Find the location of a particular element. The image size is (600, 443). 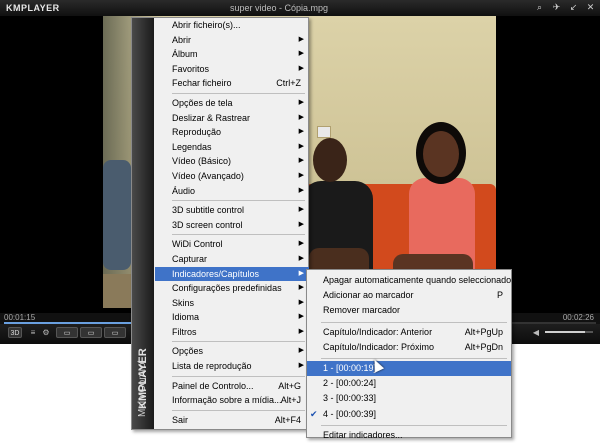

app-logo: KMPLAYER is located at coordinates (33, 8).